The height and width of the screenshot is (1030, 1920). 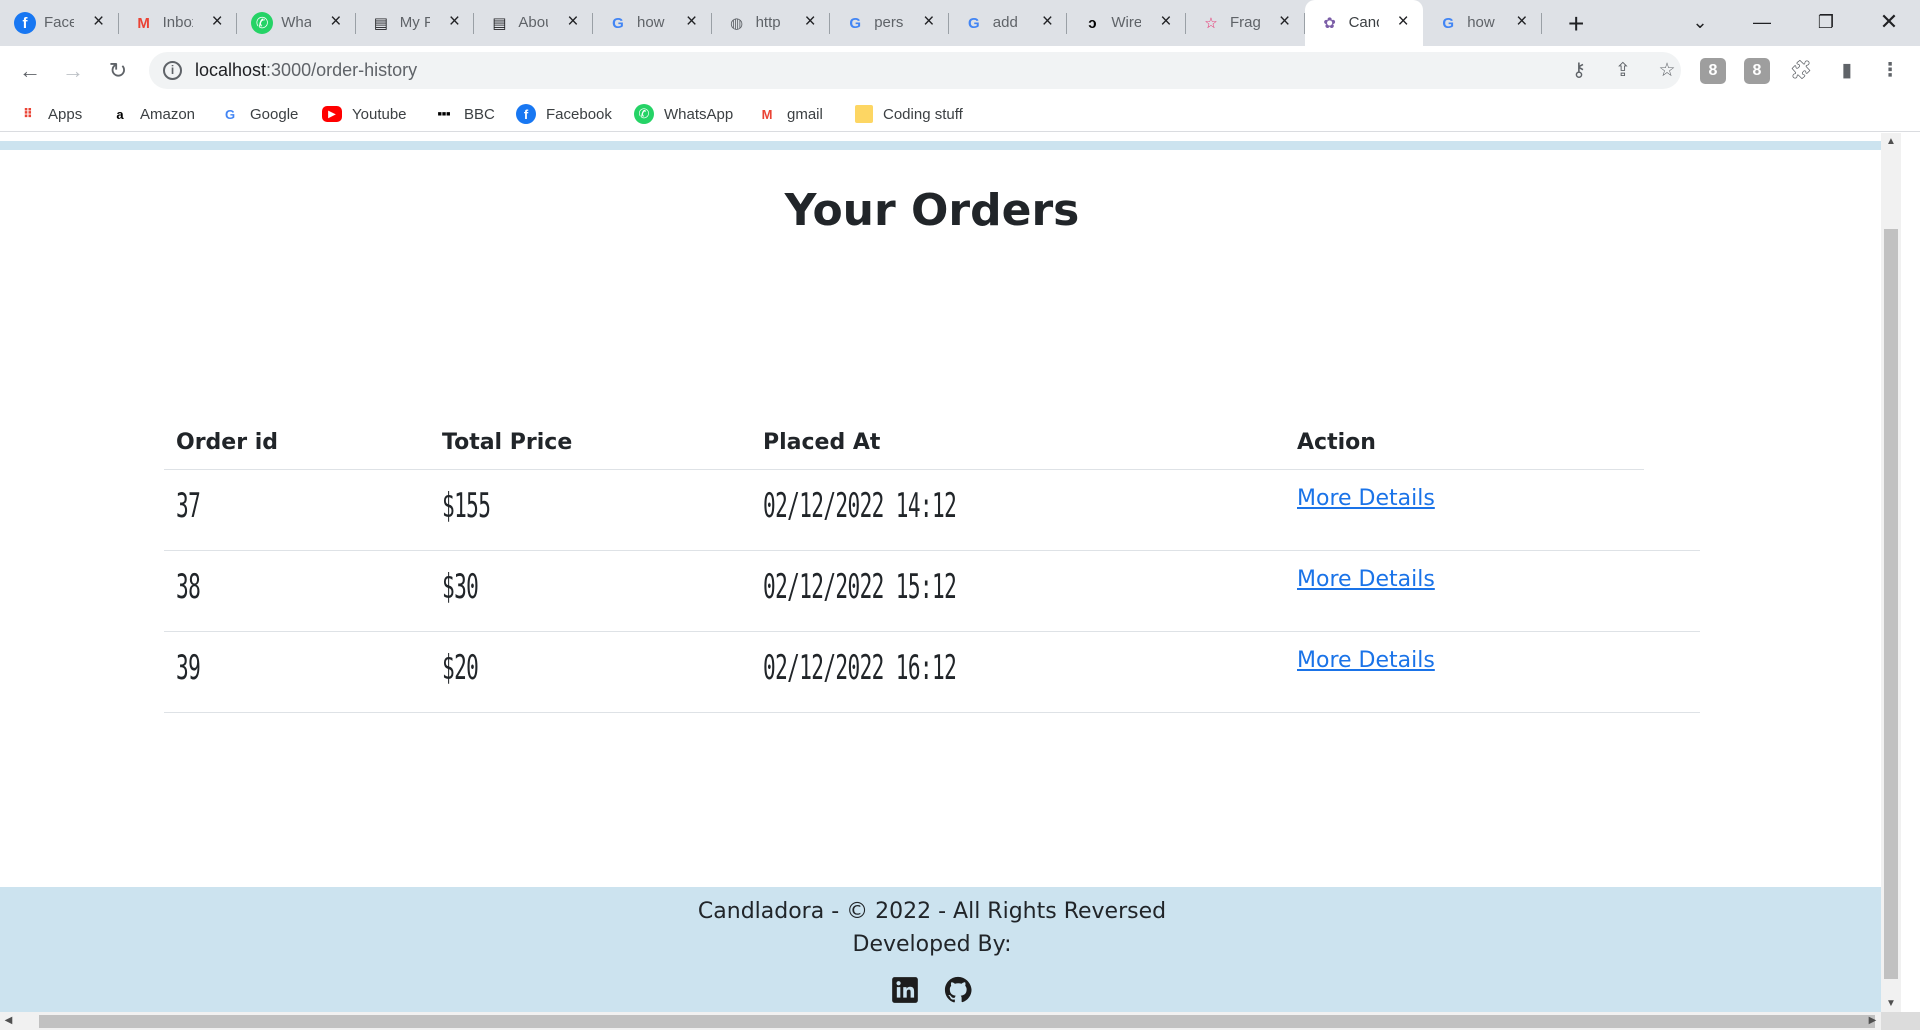 I want to click on forward-icon: →, so click(x=73, y=71).